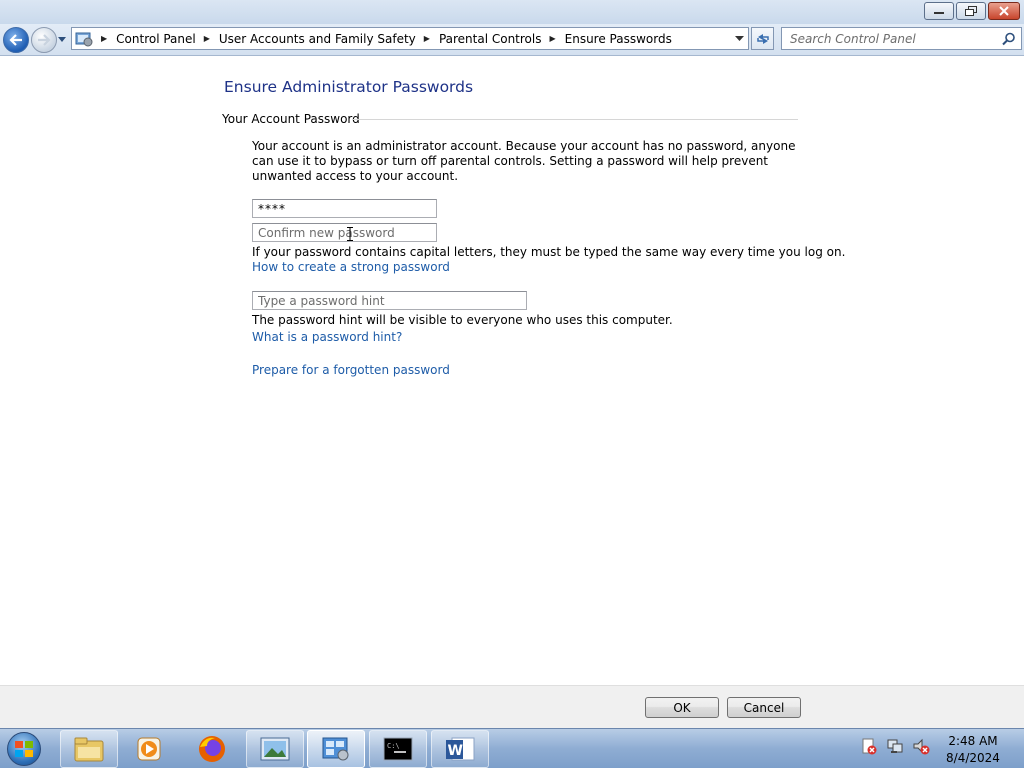 Image resolution: width=1024 pixels, height=768 pixels. Describe the element at coordinates (512, 12) in the screenshot. I see `window-caption-bar` at that location.